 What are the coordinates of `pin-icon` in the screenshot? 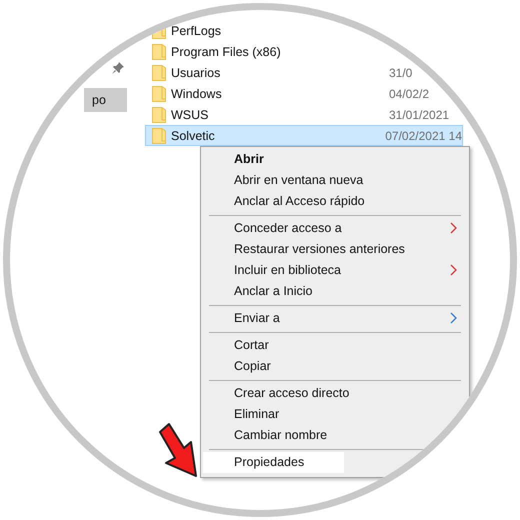 It's located at (118, 68).